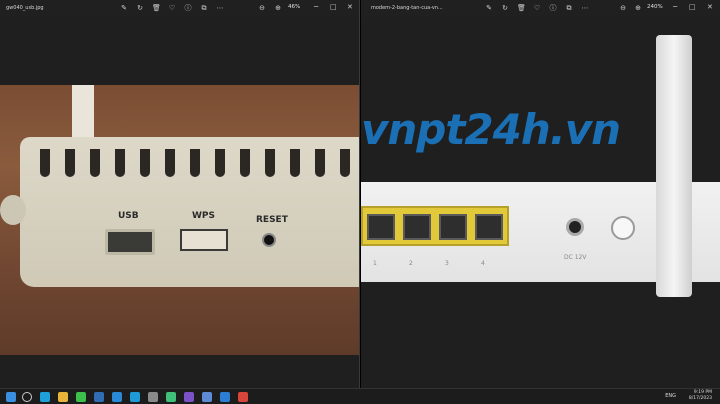 This screenshot has height=404, width=720. What do you see at coordinates (25, 8) in the screenshot?
I see `window-filename: gw040_usb.jpg` at bounding box center [25, 8].